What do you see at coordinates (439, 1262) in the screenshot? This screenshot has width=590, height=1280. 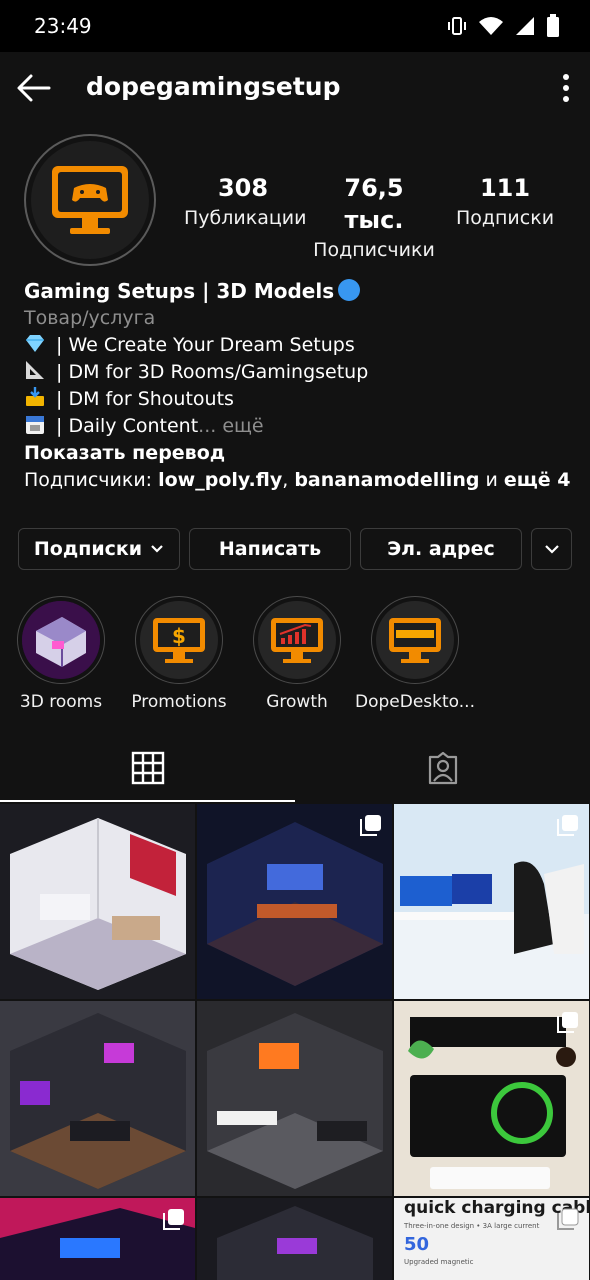 I see `ad-subtext: Upgraded magnetic` at bounding box center [439, 1262].